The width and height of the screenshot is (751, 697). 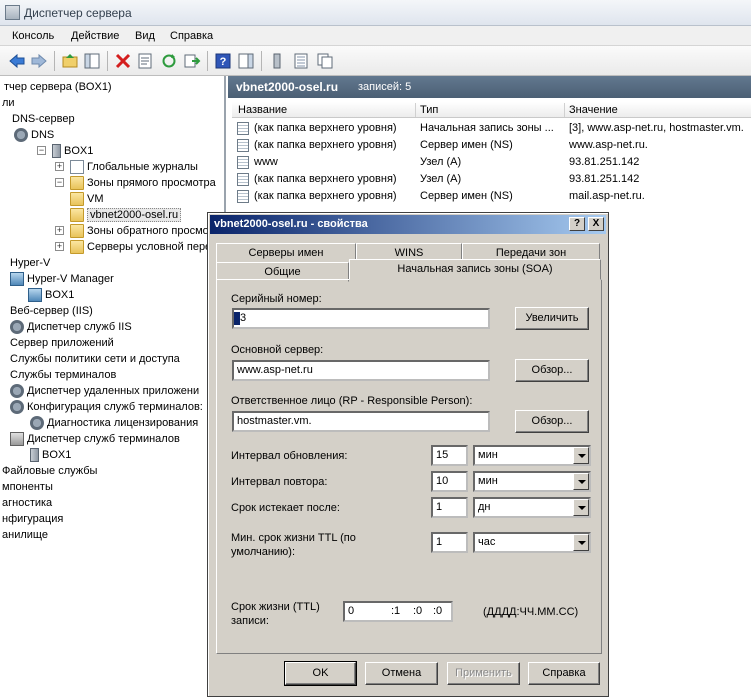 I want to click on tree-item-label: Глобальные журналы, so click(x=142, y=167).